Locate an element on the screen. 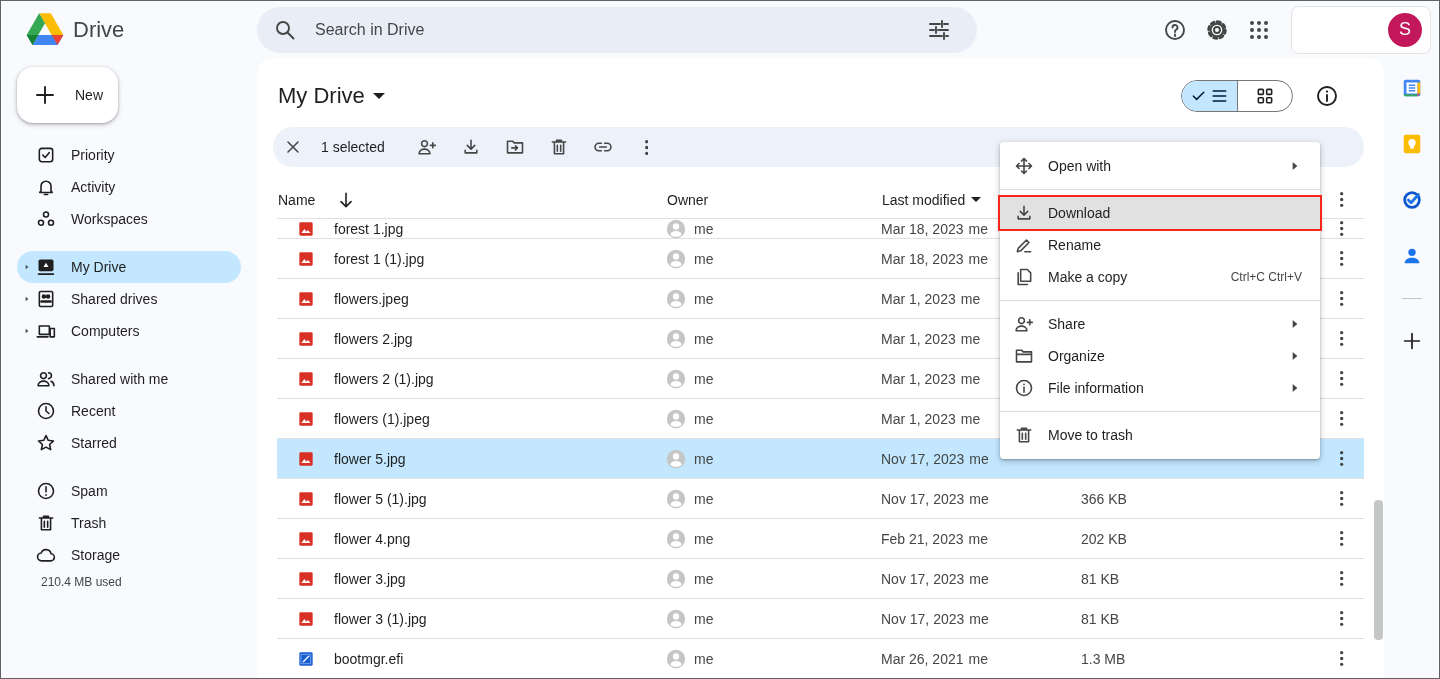 The width and height of the screenshot is (1440, 679). menu-item-label: File information is located at coordinates (1096, 388).